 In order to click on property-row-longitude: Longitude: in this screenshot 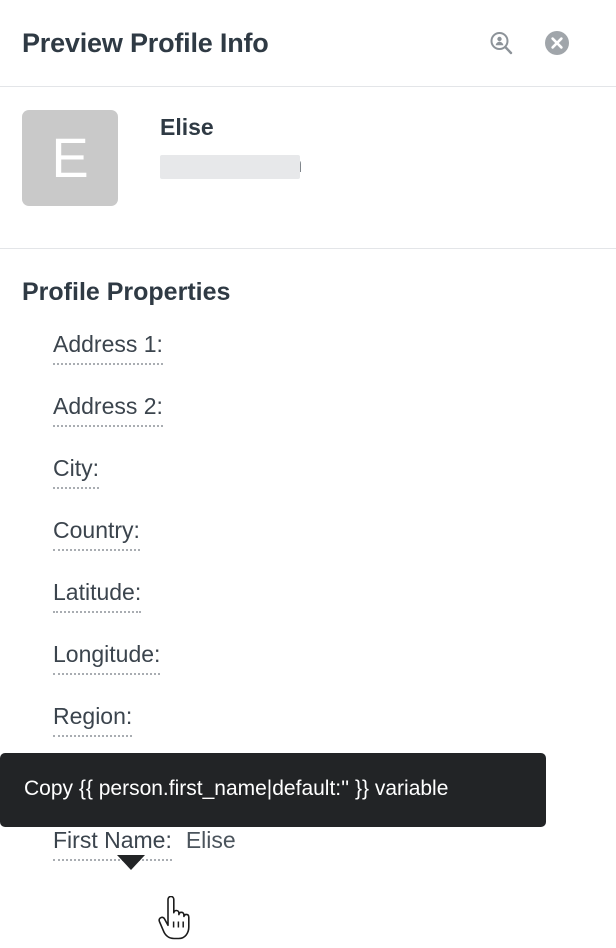, I will do `click(323, 658)`.